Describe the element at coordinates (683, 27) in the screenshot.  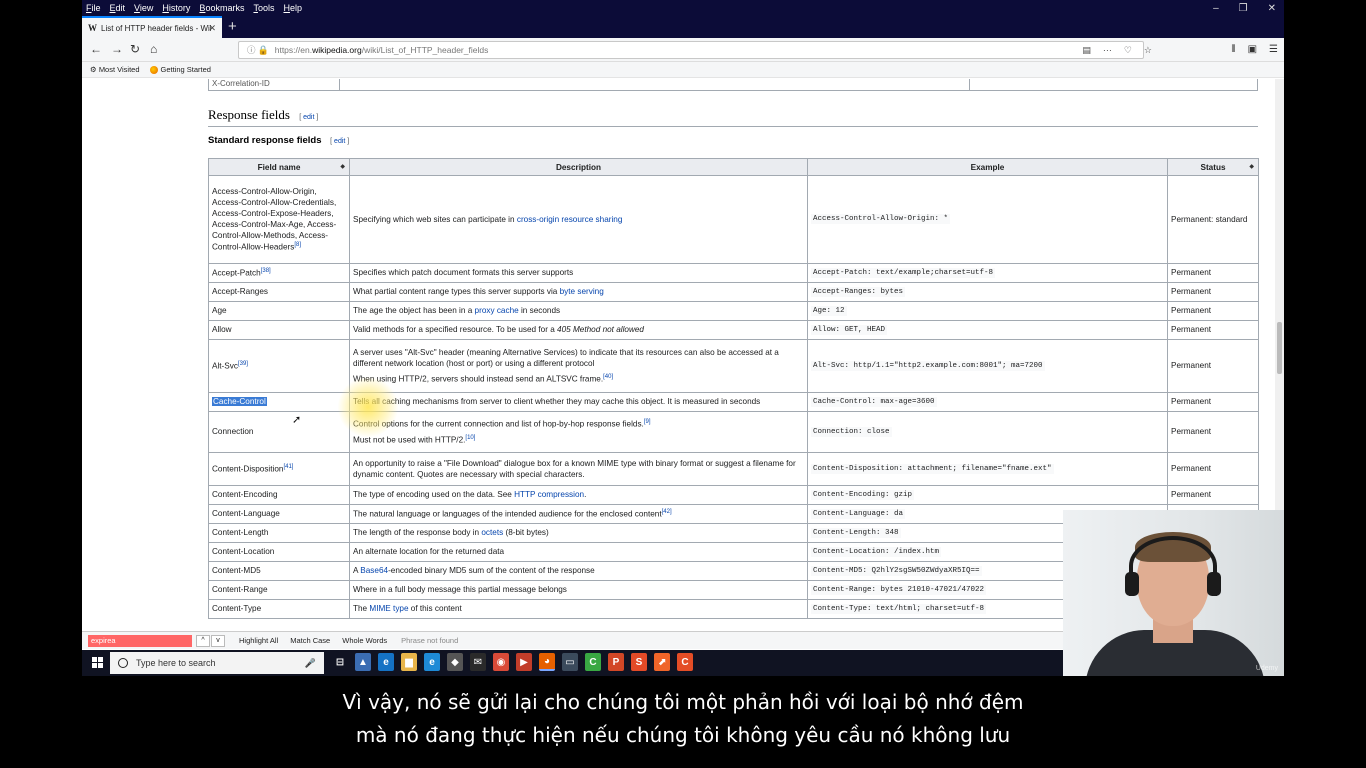
I see `tab-strip: W List of HTTP header fields - Wil ✕ +` at that location.